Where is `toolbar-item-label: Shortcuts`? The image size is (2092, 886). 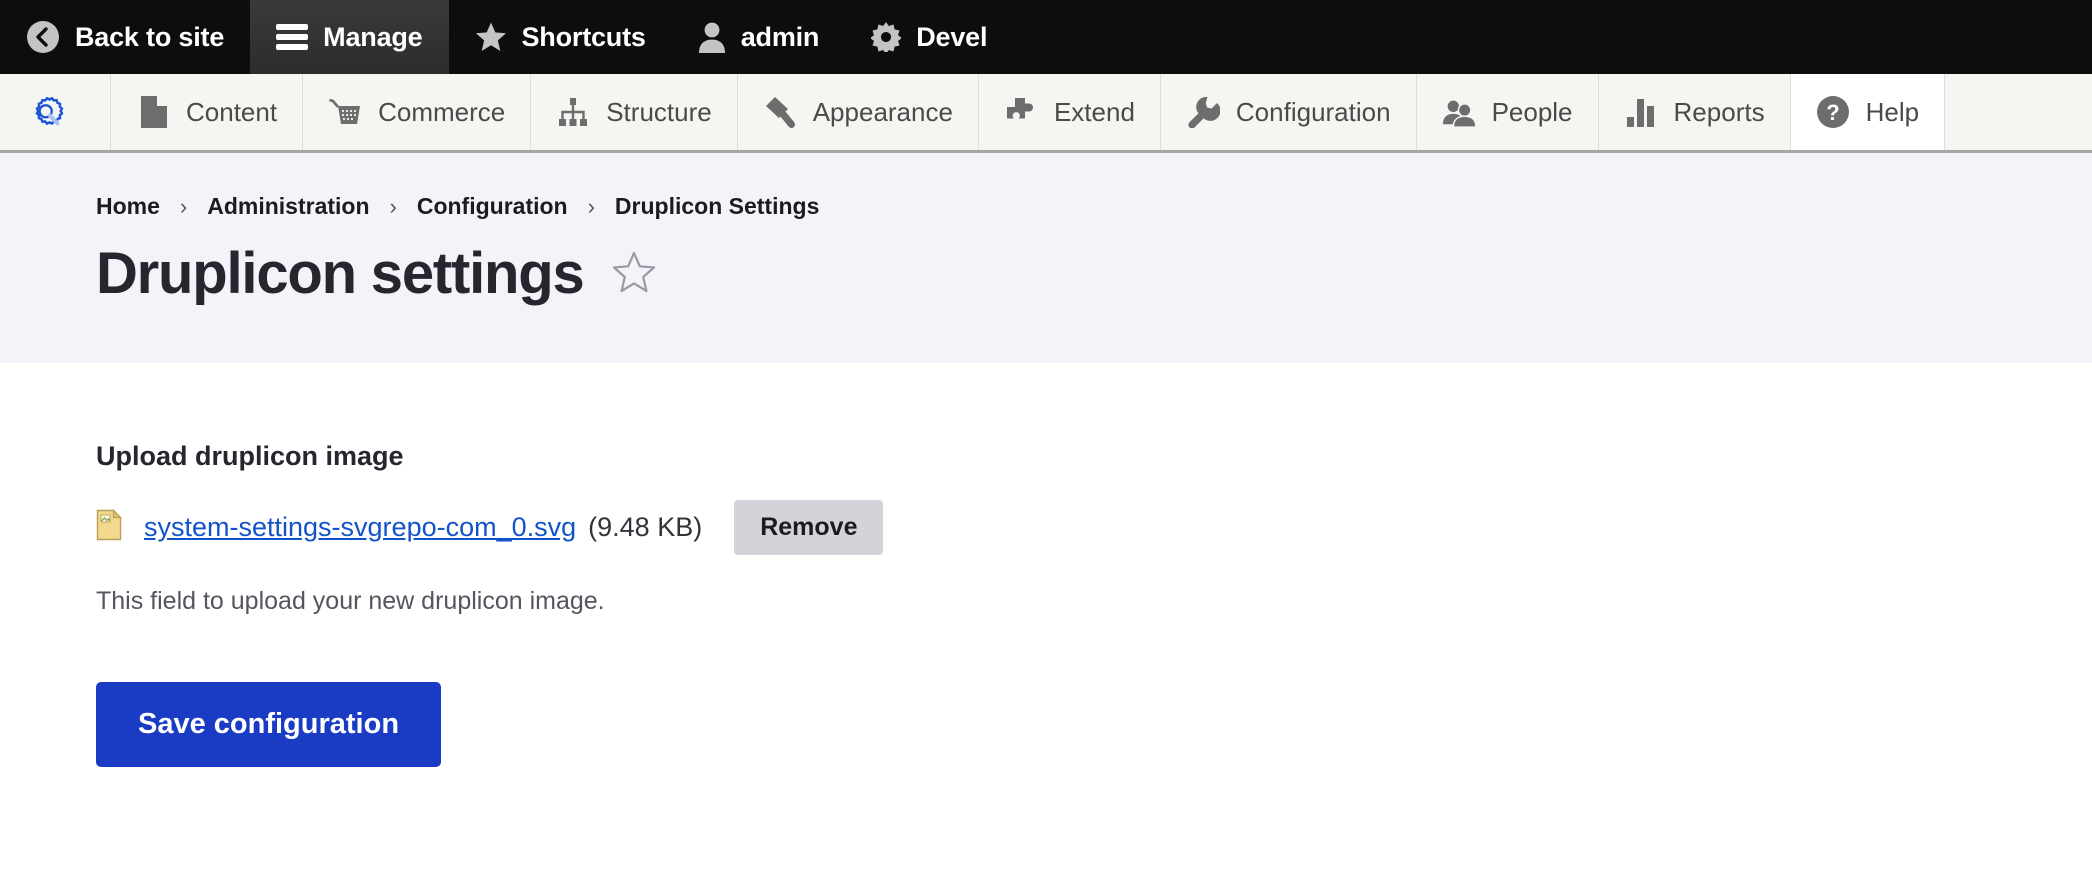
toolbar-item-label: Shortcuts is located at coordinates (583, 36).